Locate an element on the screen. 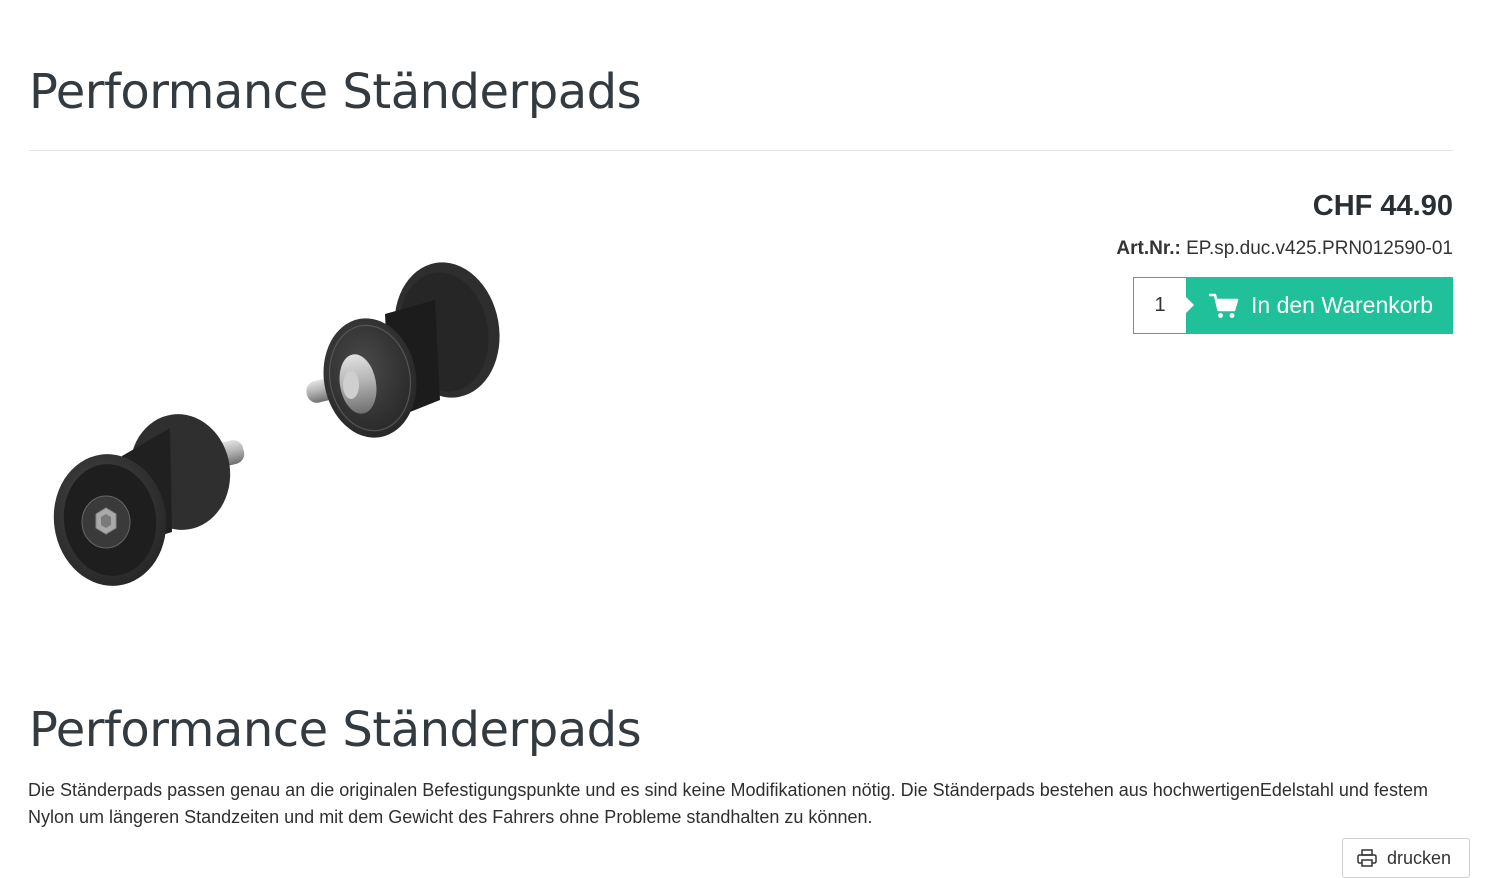  add-to-cart-form: In den Warenkorb is located at coordinates (1293, 305).